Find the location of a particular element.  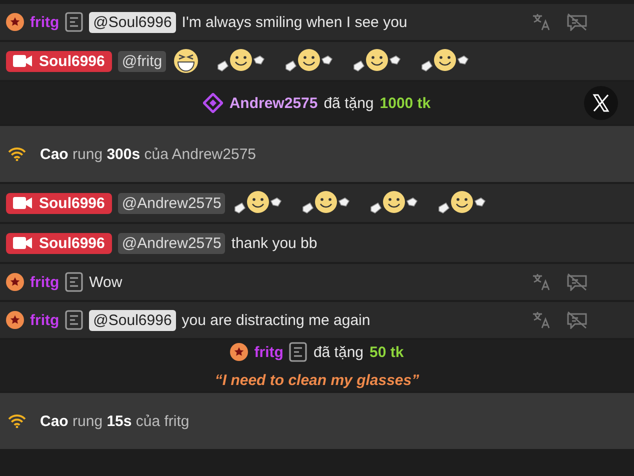

vibration-text: Cao rung 300s của Andrew2575 is located at coordinates (148, 154).